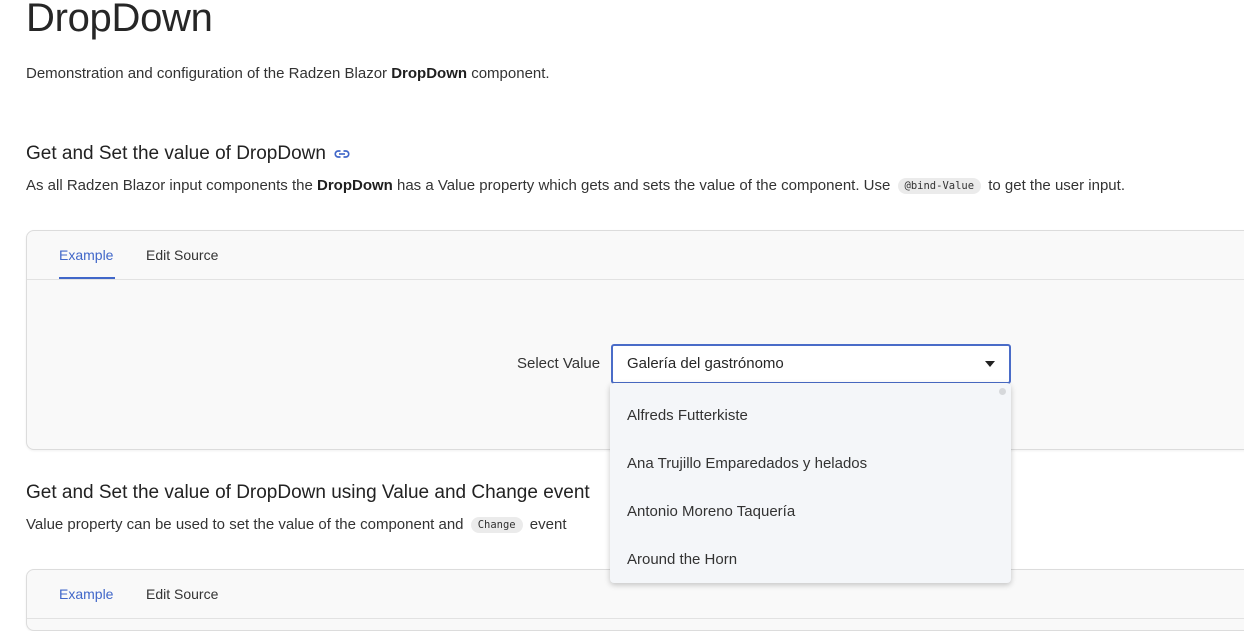 Image resolution: width=1244 pixels, height=631 pixels. Describe the element at coordinates (182, 594) in the screenshot. I see `tab-edit-source-2: Edit Source` at that location.